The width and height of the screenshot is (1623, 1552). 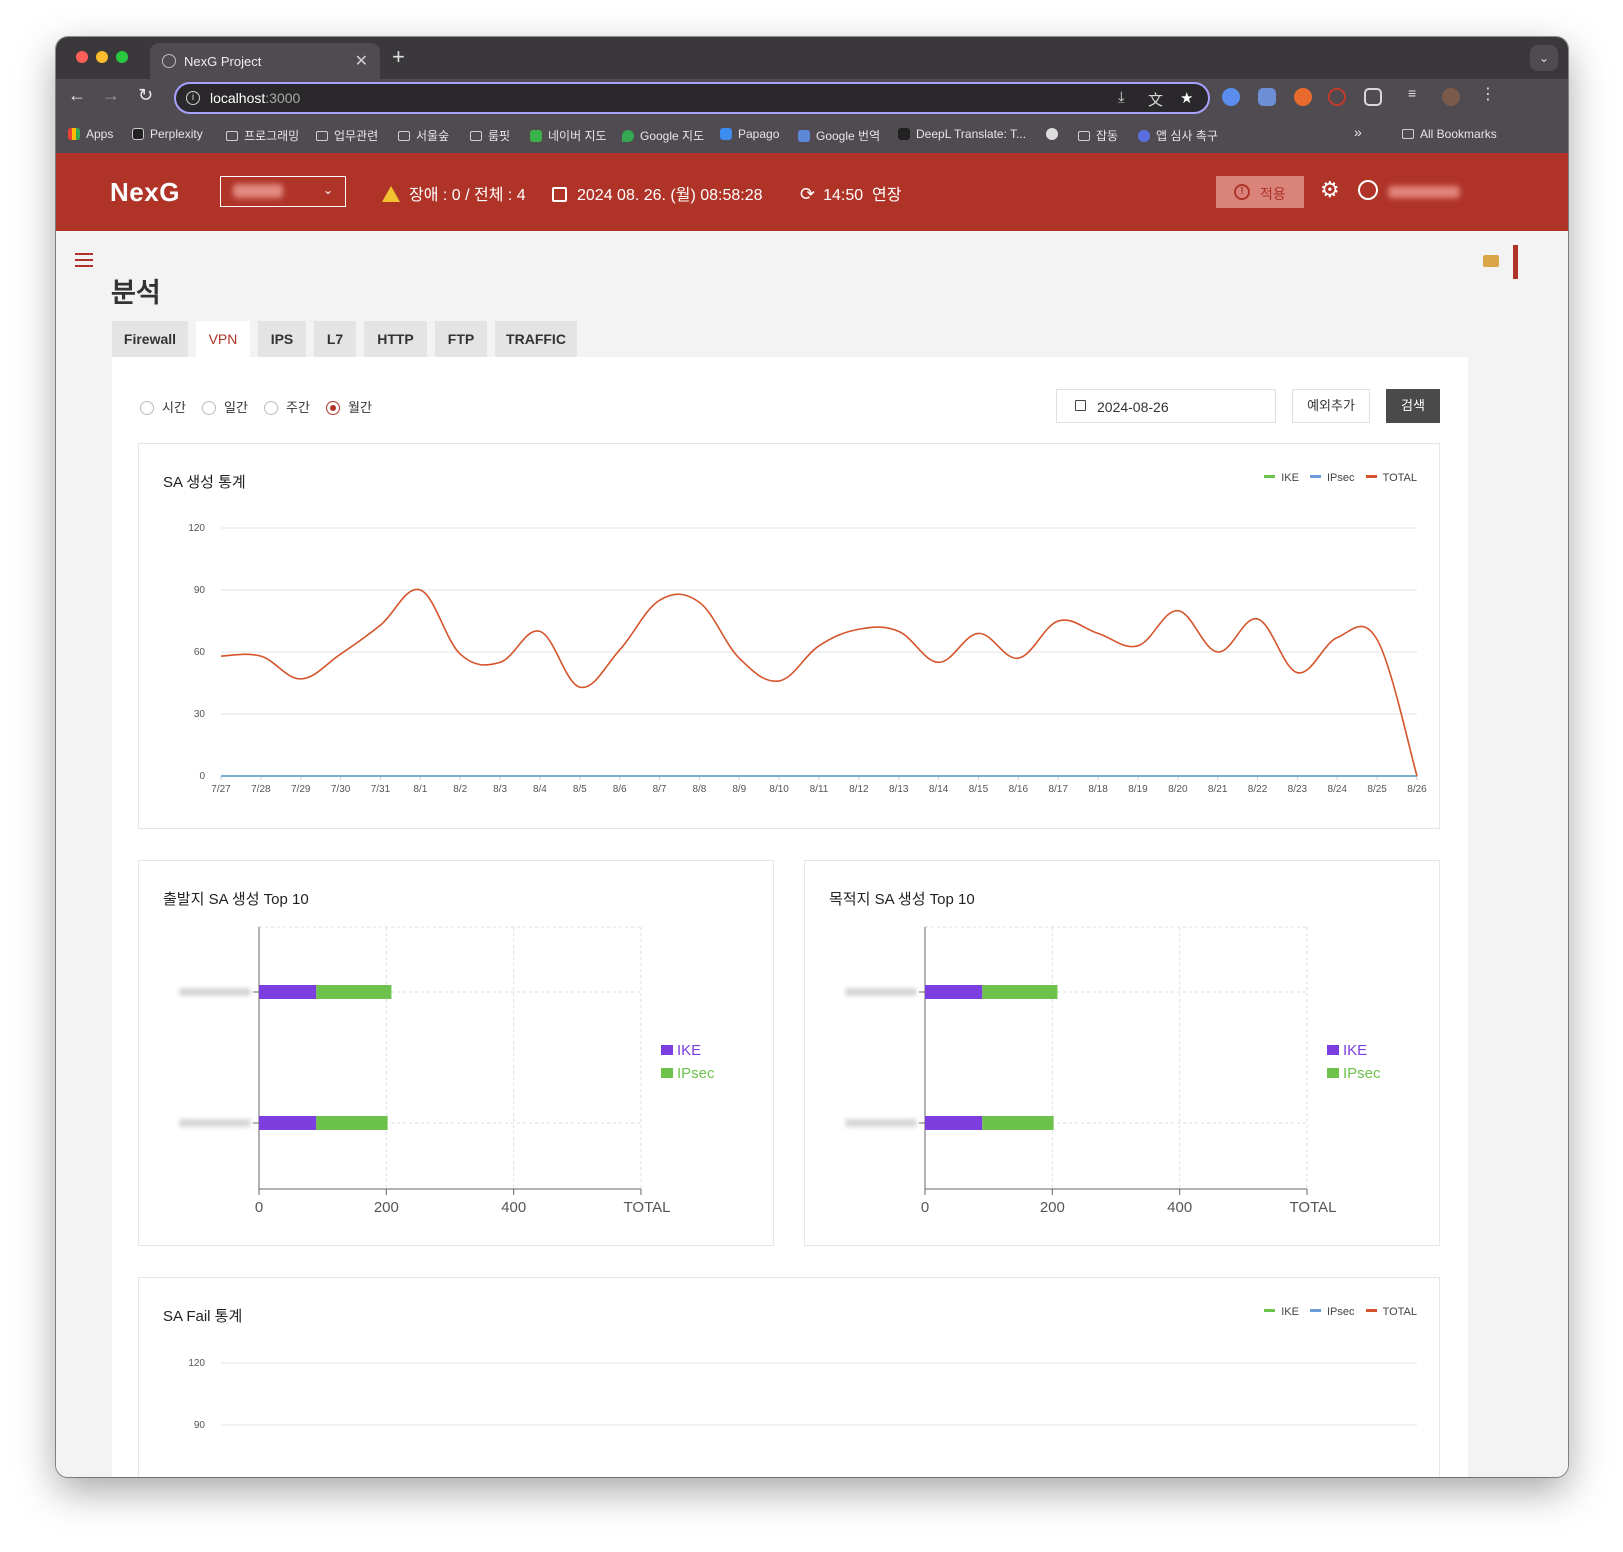 I want to click on bookmark-naver-map: 네이버 지도, so click(x=568, y=135).